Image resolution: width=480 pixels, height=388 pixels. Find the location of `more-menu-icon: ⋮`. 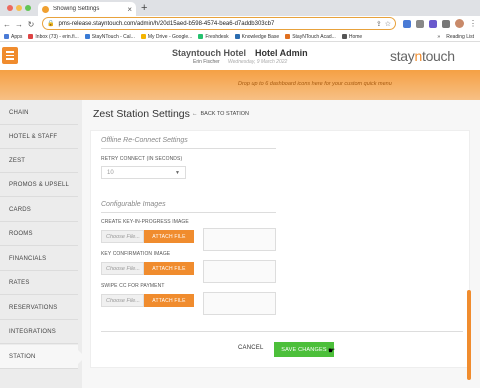

more-menu-icon: ⋮ is located at coordinates (473, 23).